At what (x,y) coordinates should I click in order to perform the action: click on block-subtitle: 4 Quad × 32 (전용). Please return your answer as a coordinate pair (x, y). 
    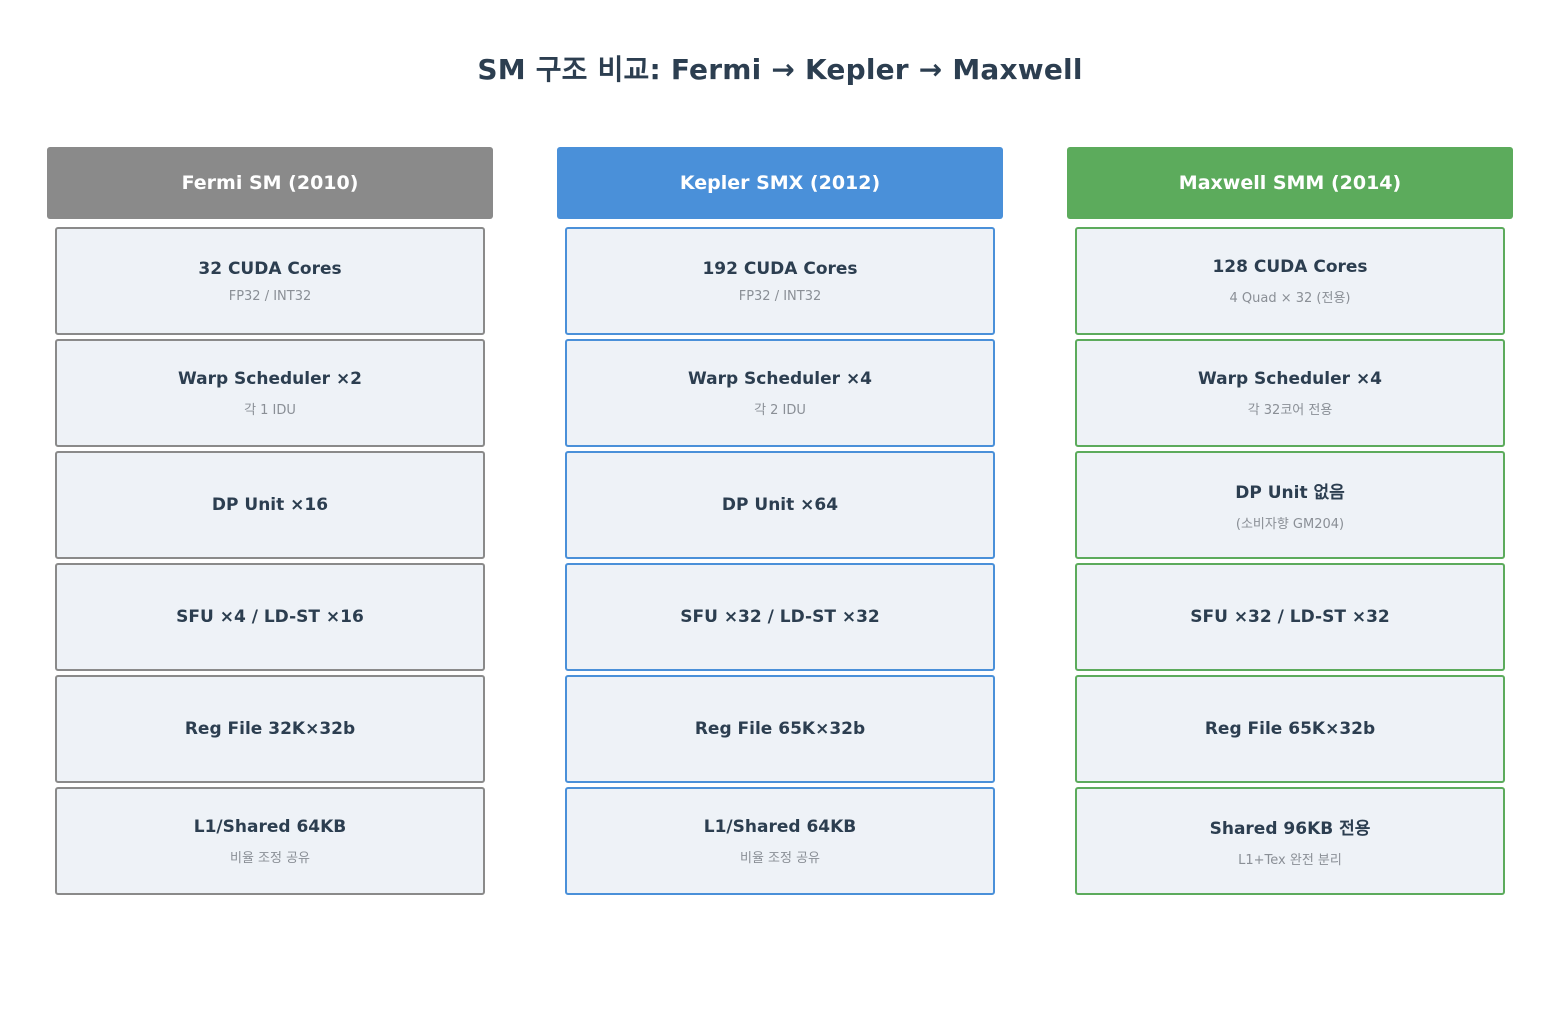
    Looking at the image, I should click on (1290, 298).